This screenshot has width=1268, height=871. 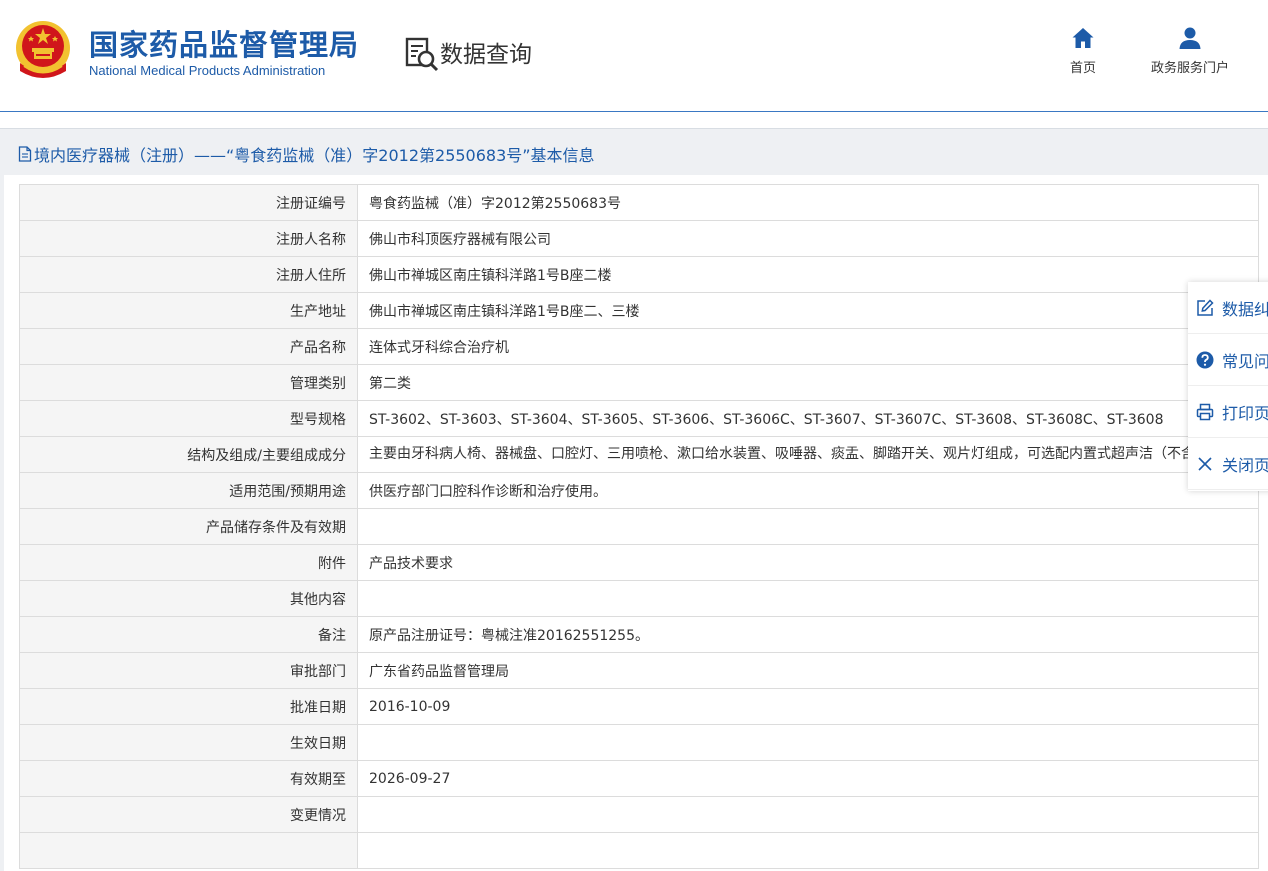 What do you see at coordinates (314, 155) in the screenshot?
I see `panel-title-text: 境内医疗器械（注册）——“粤食药监械（准）字2012第2550683号”基本信息` at bounding box center [314, 155].